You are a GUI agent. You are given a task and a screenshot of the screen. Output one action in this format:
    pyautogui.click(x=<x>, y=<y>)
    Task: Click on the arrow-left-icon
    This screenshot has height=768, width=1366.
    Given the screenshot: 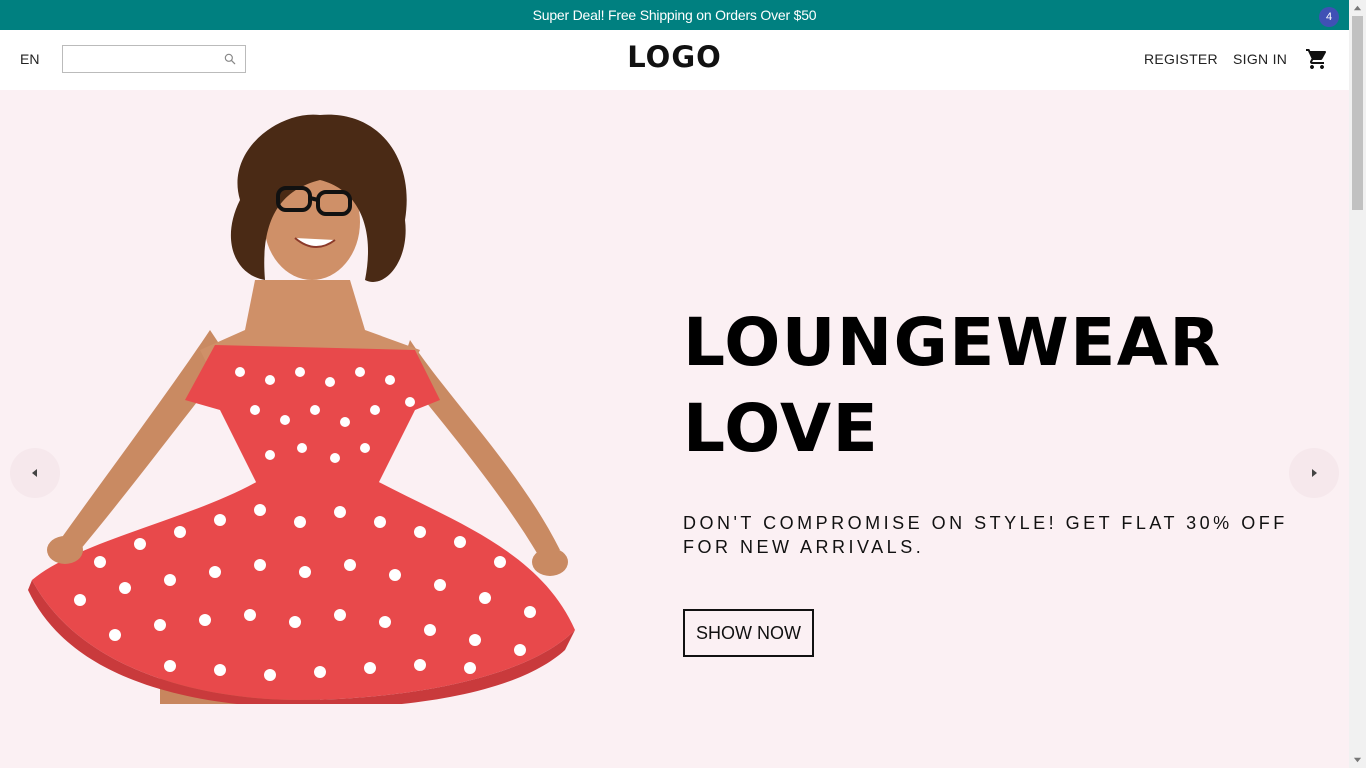 What is the action you would take?
    pyautogui.click(x=34, y=473)
    